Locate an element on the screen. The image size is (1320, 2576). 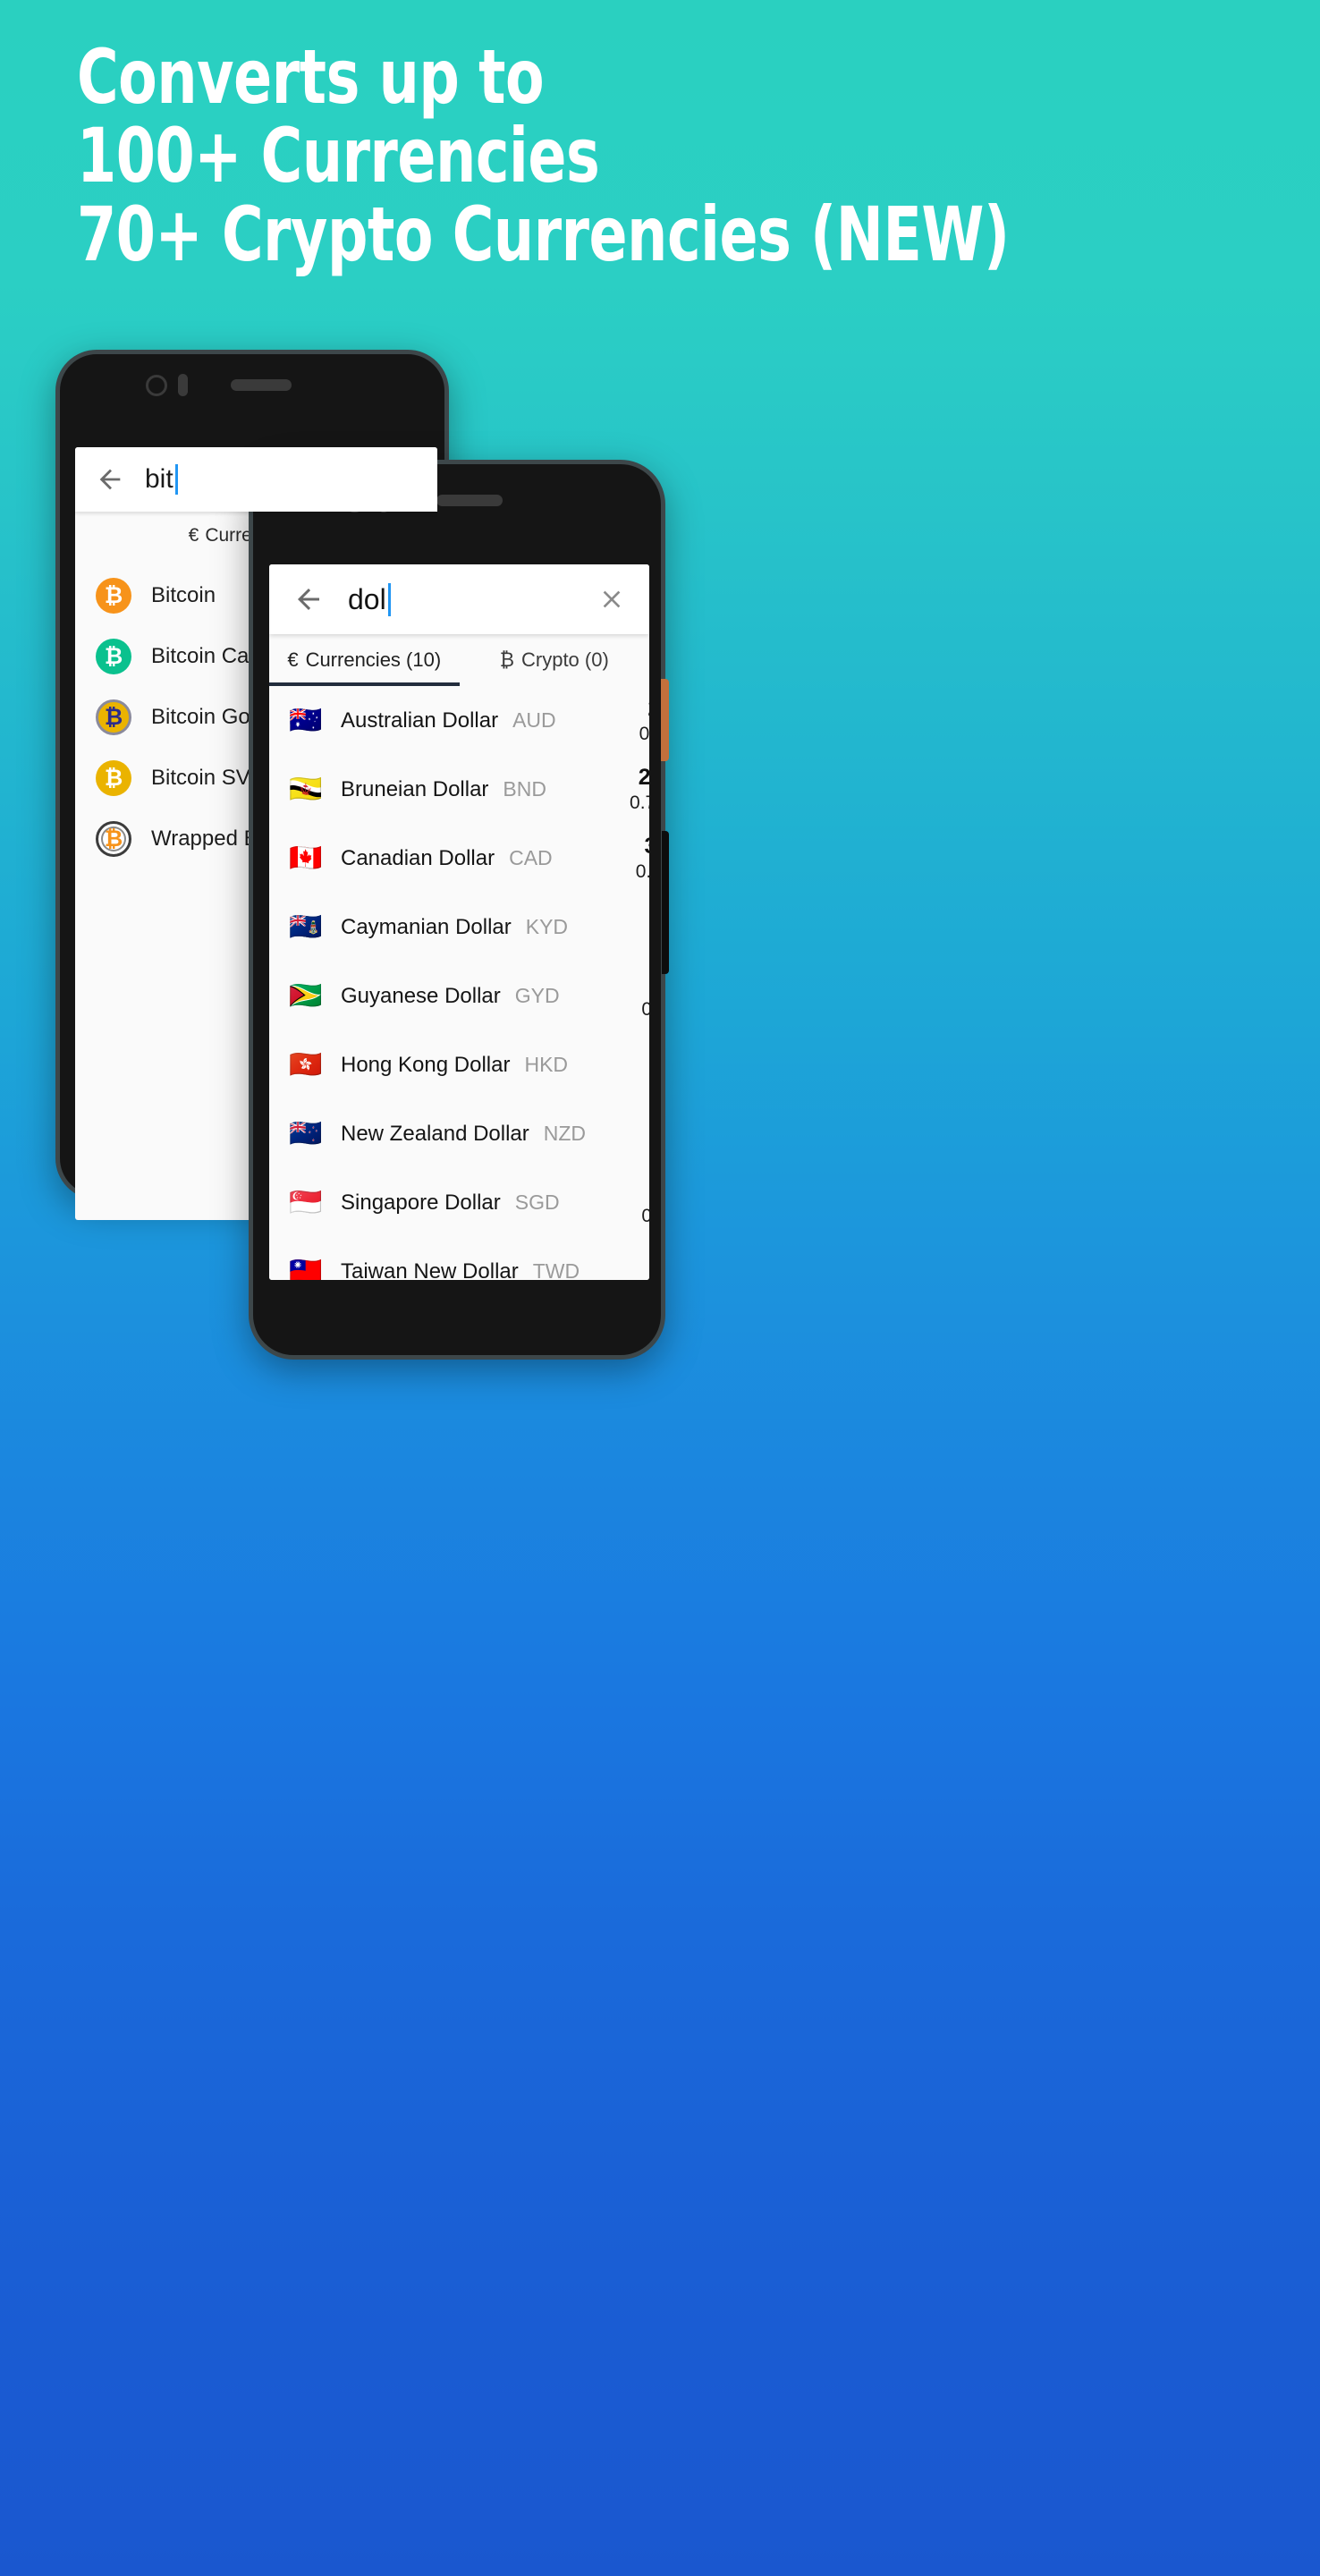
list-item-label: Bitcoin is located at coordinates (183, 595).